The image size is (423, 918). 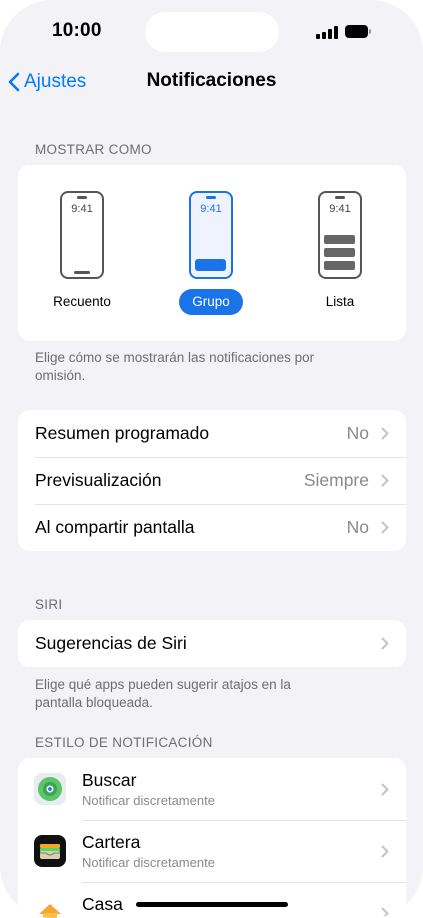 What do you see at coordinates (211, 302) in the screenshot?
I see `option-label-selected: Grupo` at bounding box center [211, 302].